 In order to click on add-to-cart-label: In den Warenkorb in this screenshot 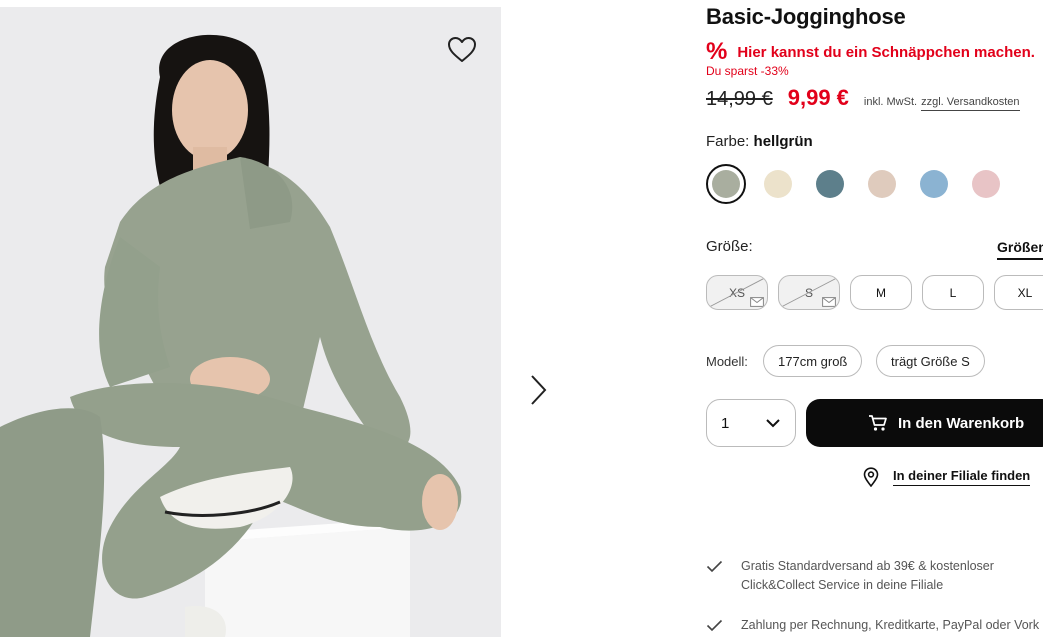, I will do `click(961, 423)`.